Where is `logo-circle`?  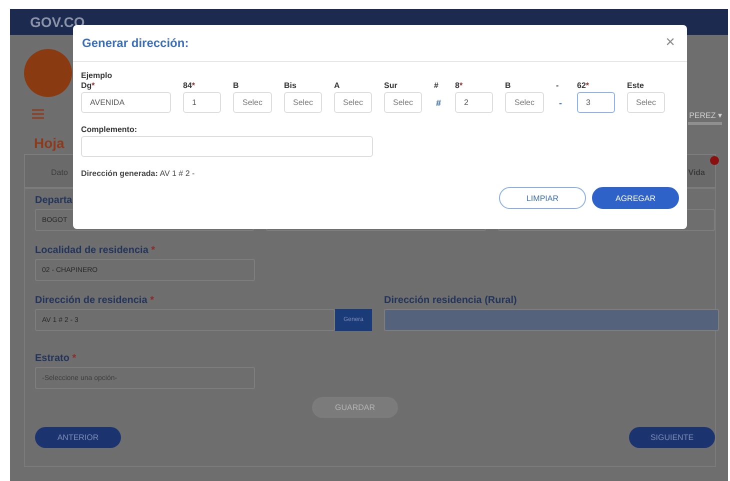
logo-circle is located at coordinates (48, 73).